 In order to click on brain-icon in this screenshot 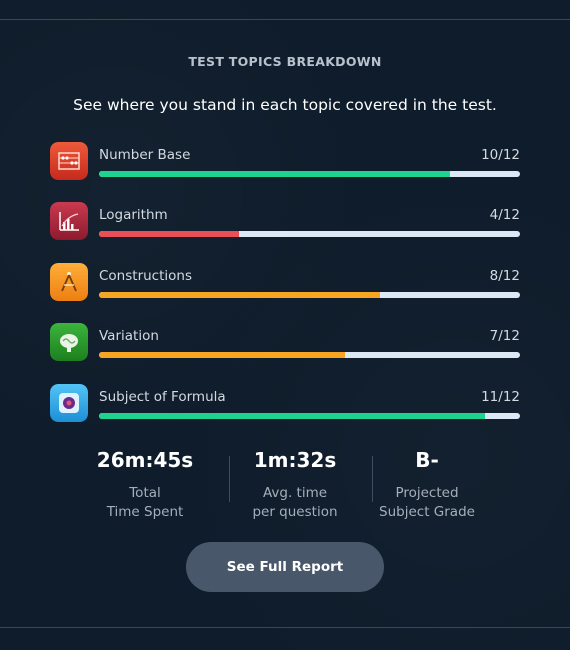, I will do `click(69, 342)`.